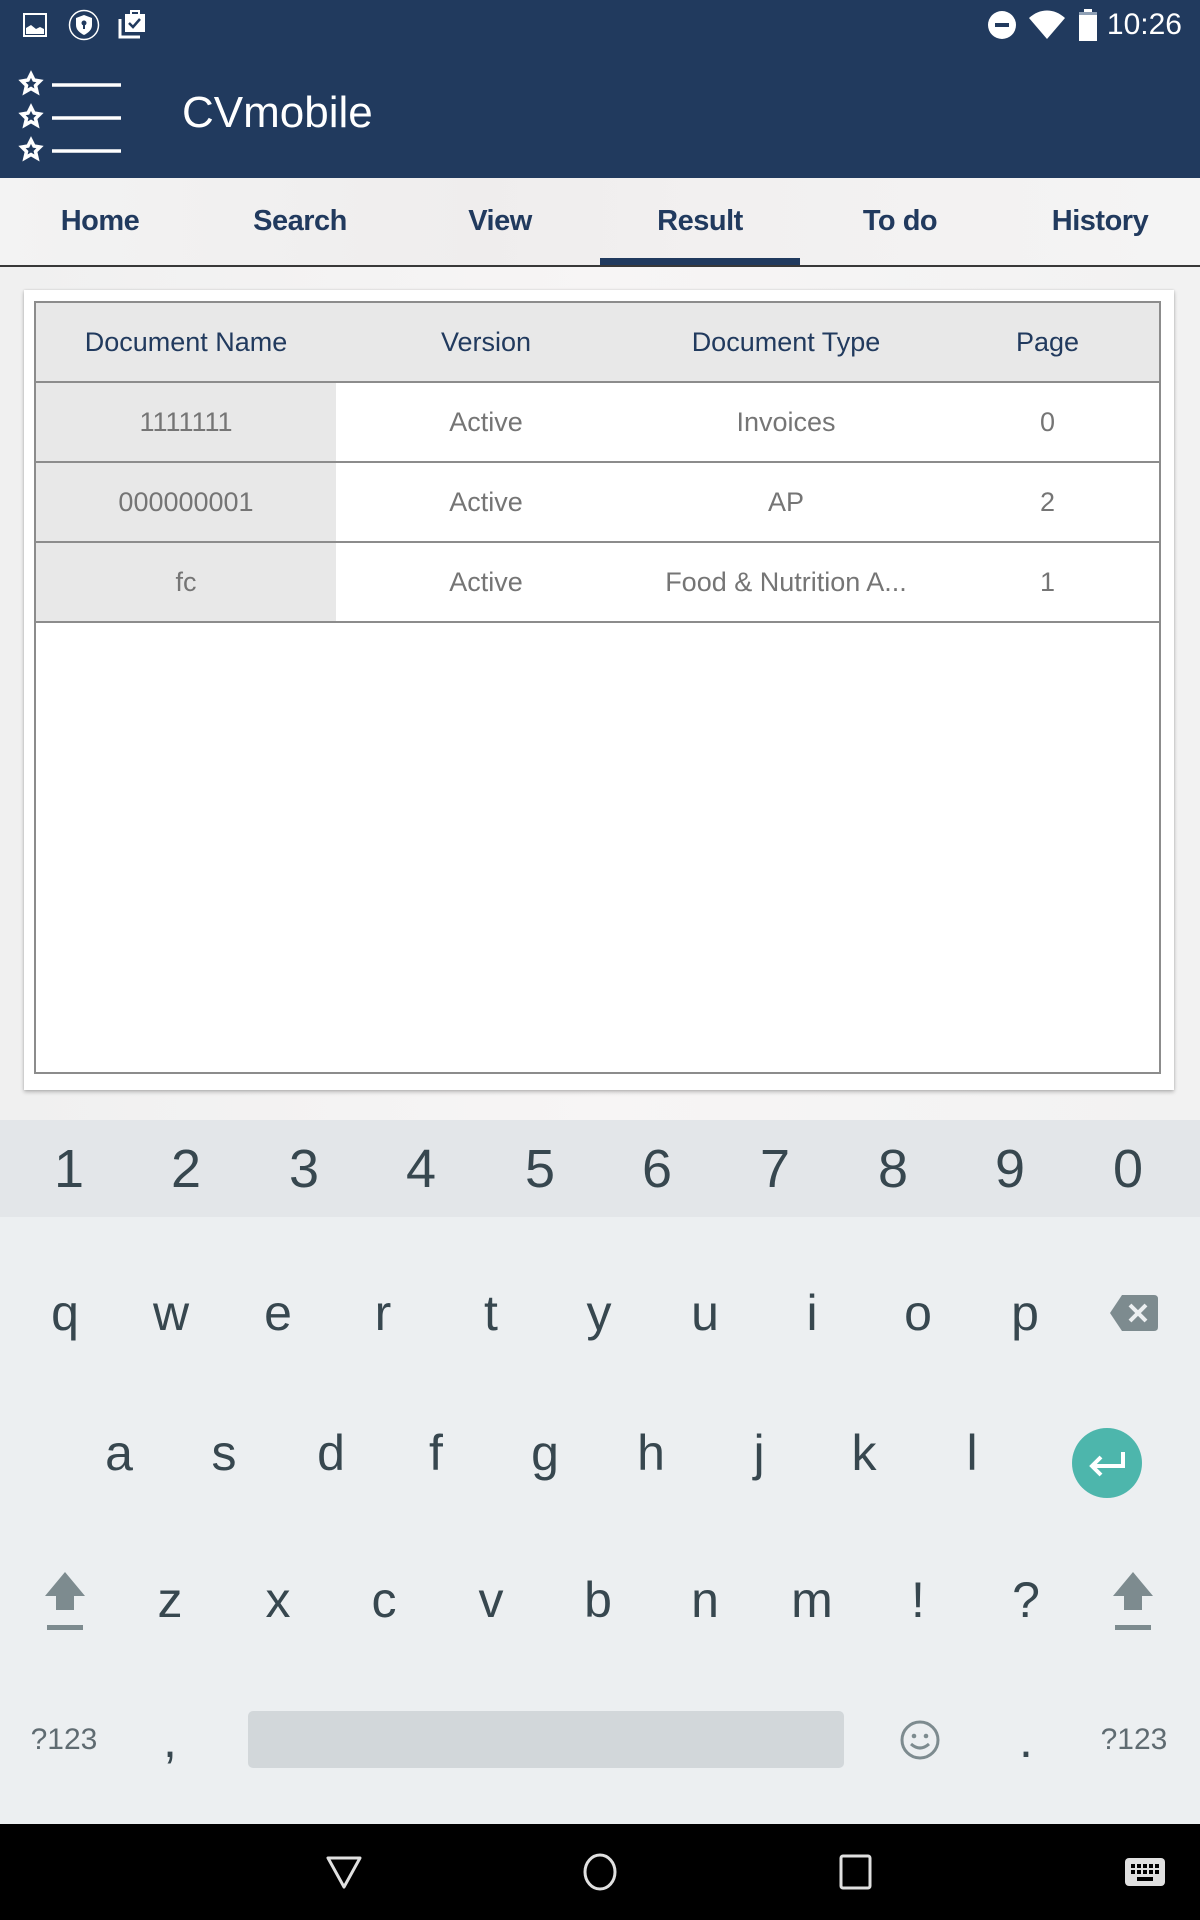  I want to click on key-v: v, so click(491, 1600).